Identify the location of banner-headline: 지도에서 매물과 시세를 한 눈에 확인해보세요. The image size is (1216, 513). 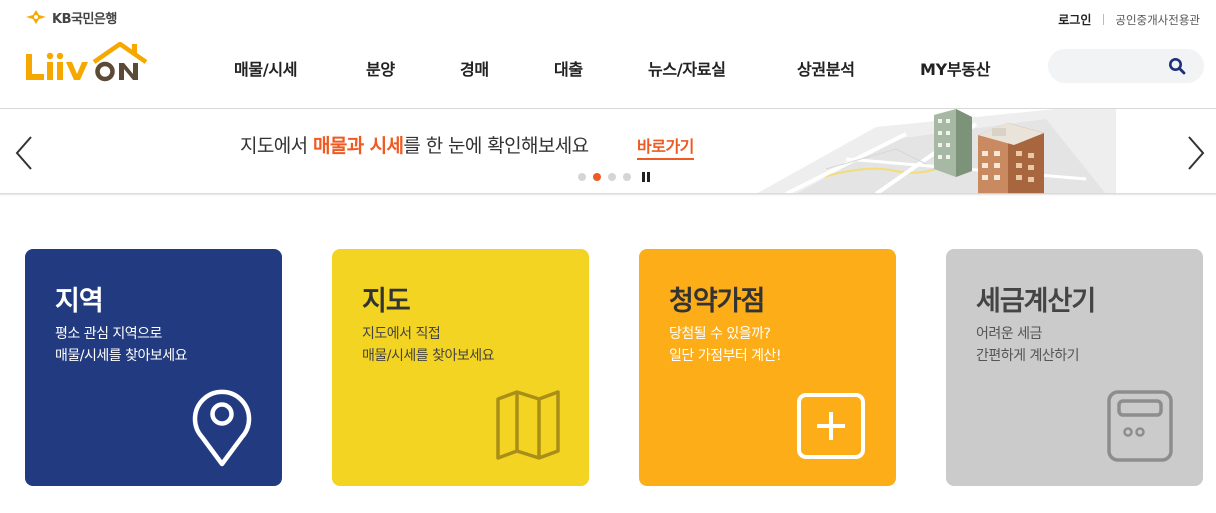
(414, 144).